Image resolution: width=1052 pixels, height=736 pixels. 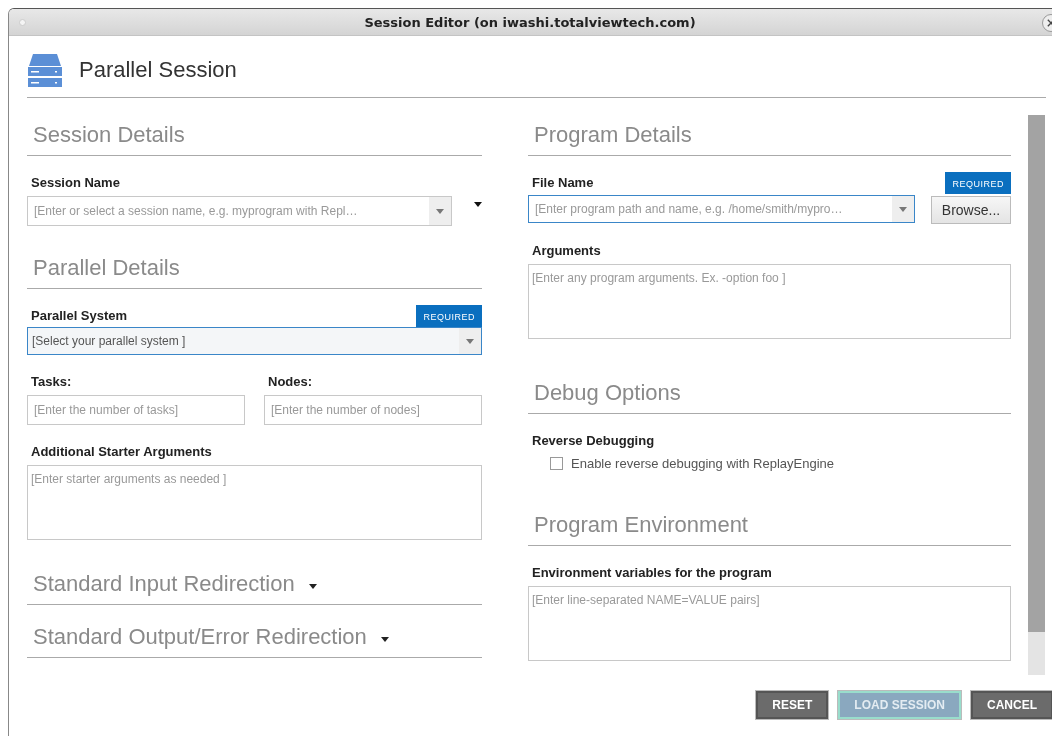 I want to click on field-label: Session Name, so click(x=75, y=183).